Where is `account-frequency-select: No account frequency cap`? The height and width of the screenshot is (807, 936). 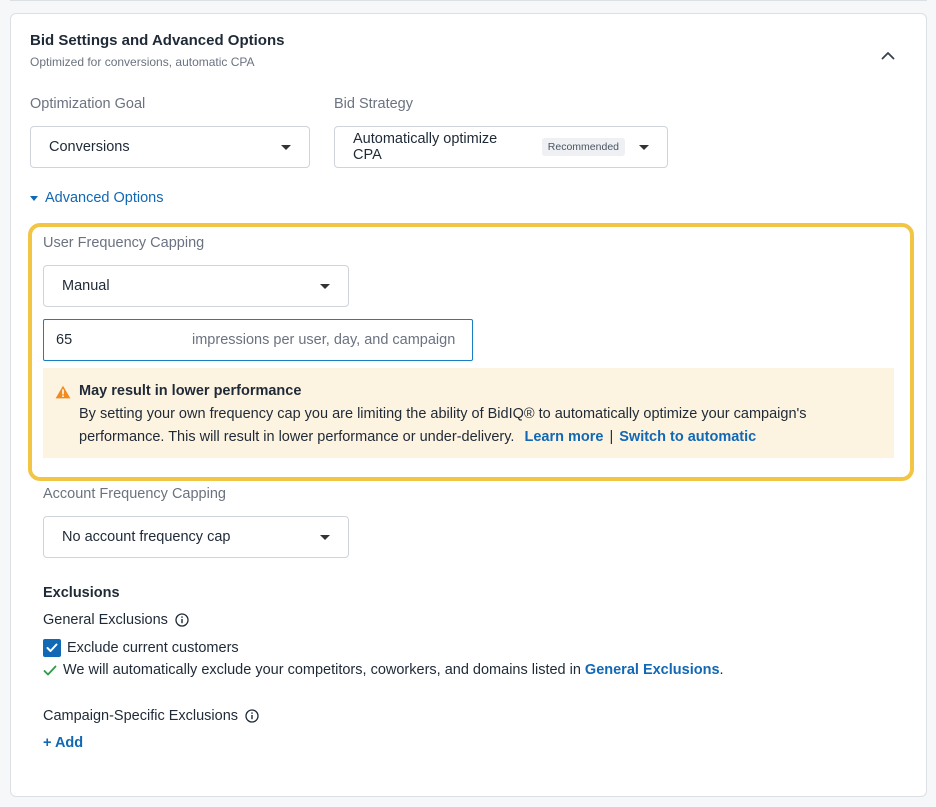
account-frequency-select: No account frequency cap is located at coordinates (196, 537).